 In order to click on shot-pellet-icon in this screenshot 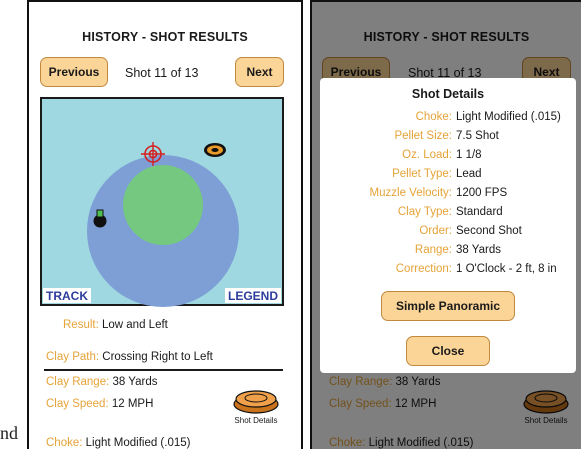, I will do `click(100, 218)`.